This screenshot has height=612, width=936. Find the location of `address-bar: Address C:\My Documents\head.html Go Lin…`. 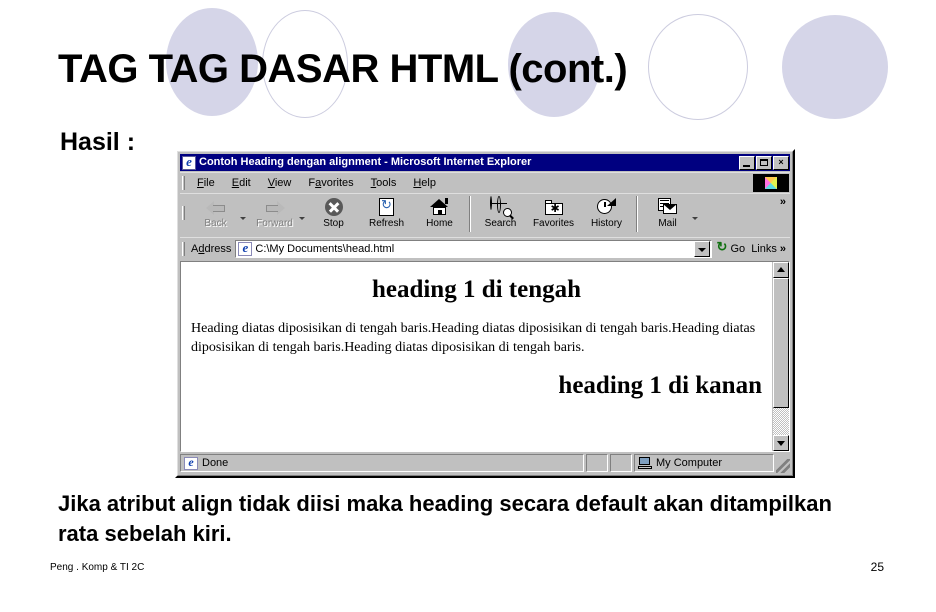

address-bar: Address C:\My Documents\head.html Go Lin… is located at coordinates (485, 248).